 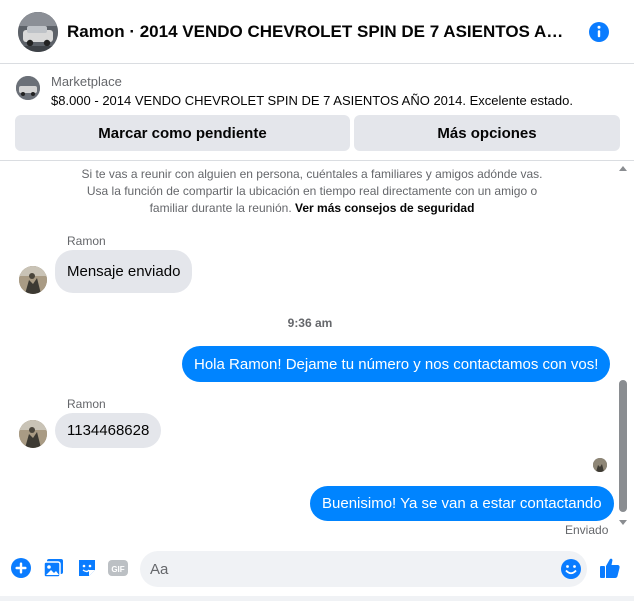 I want to click on scroll-up-icon, so click(x=623, y=168).